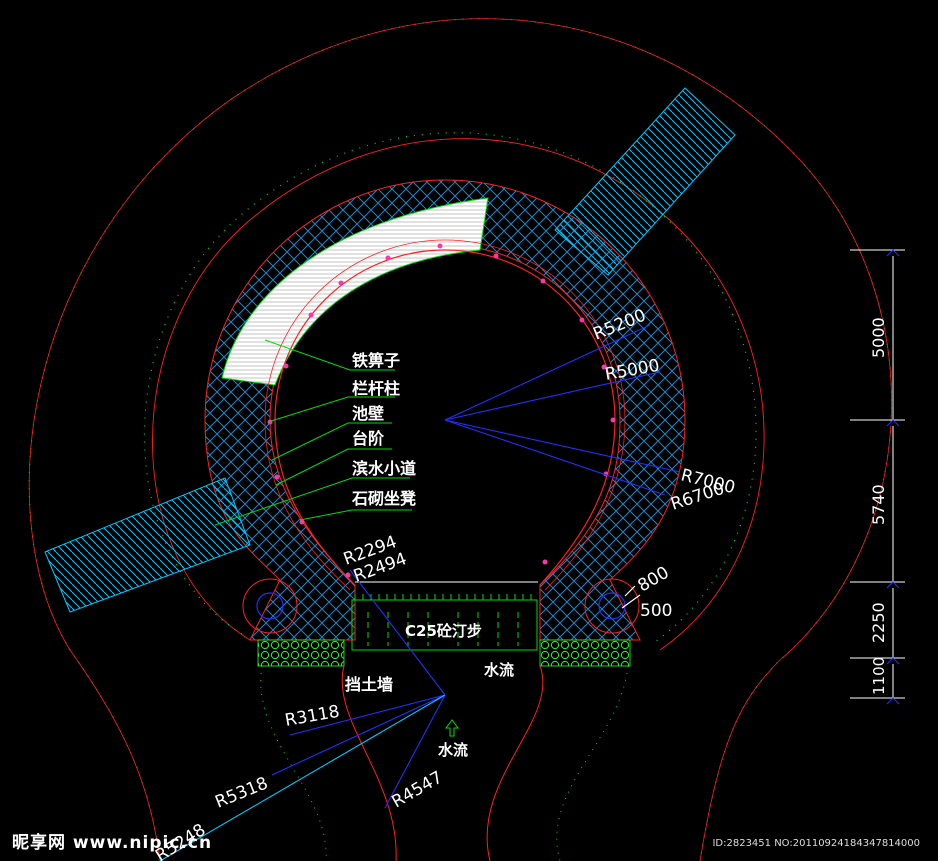  I want to click on callout-water-flow-right: 水流, so click(499, 670).